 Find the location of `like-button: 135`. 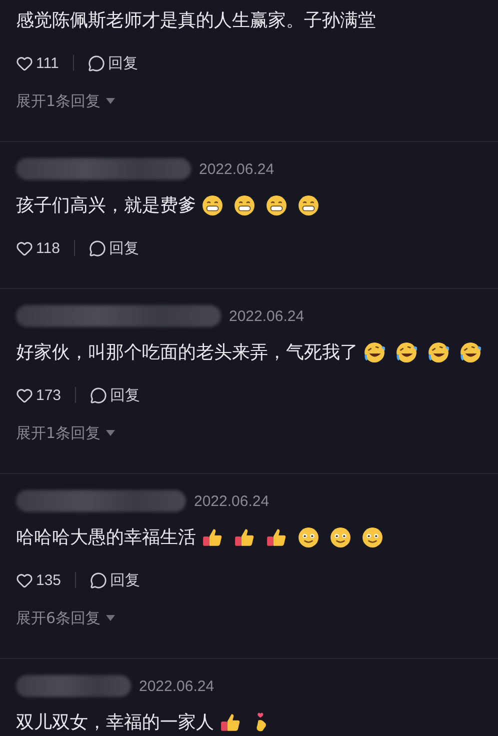

like-button: 135 is located at coordinates (39, 580).